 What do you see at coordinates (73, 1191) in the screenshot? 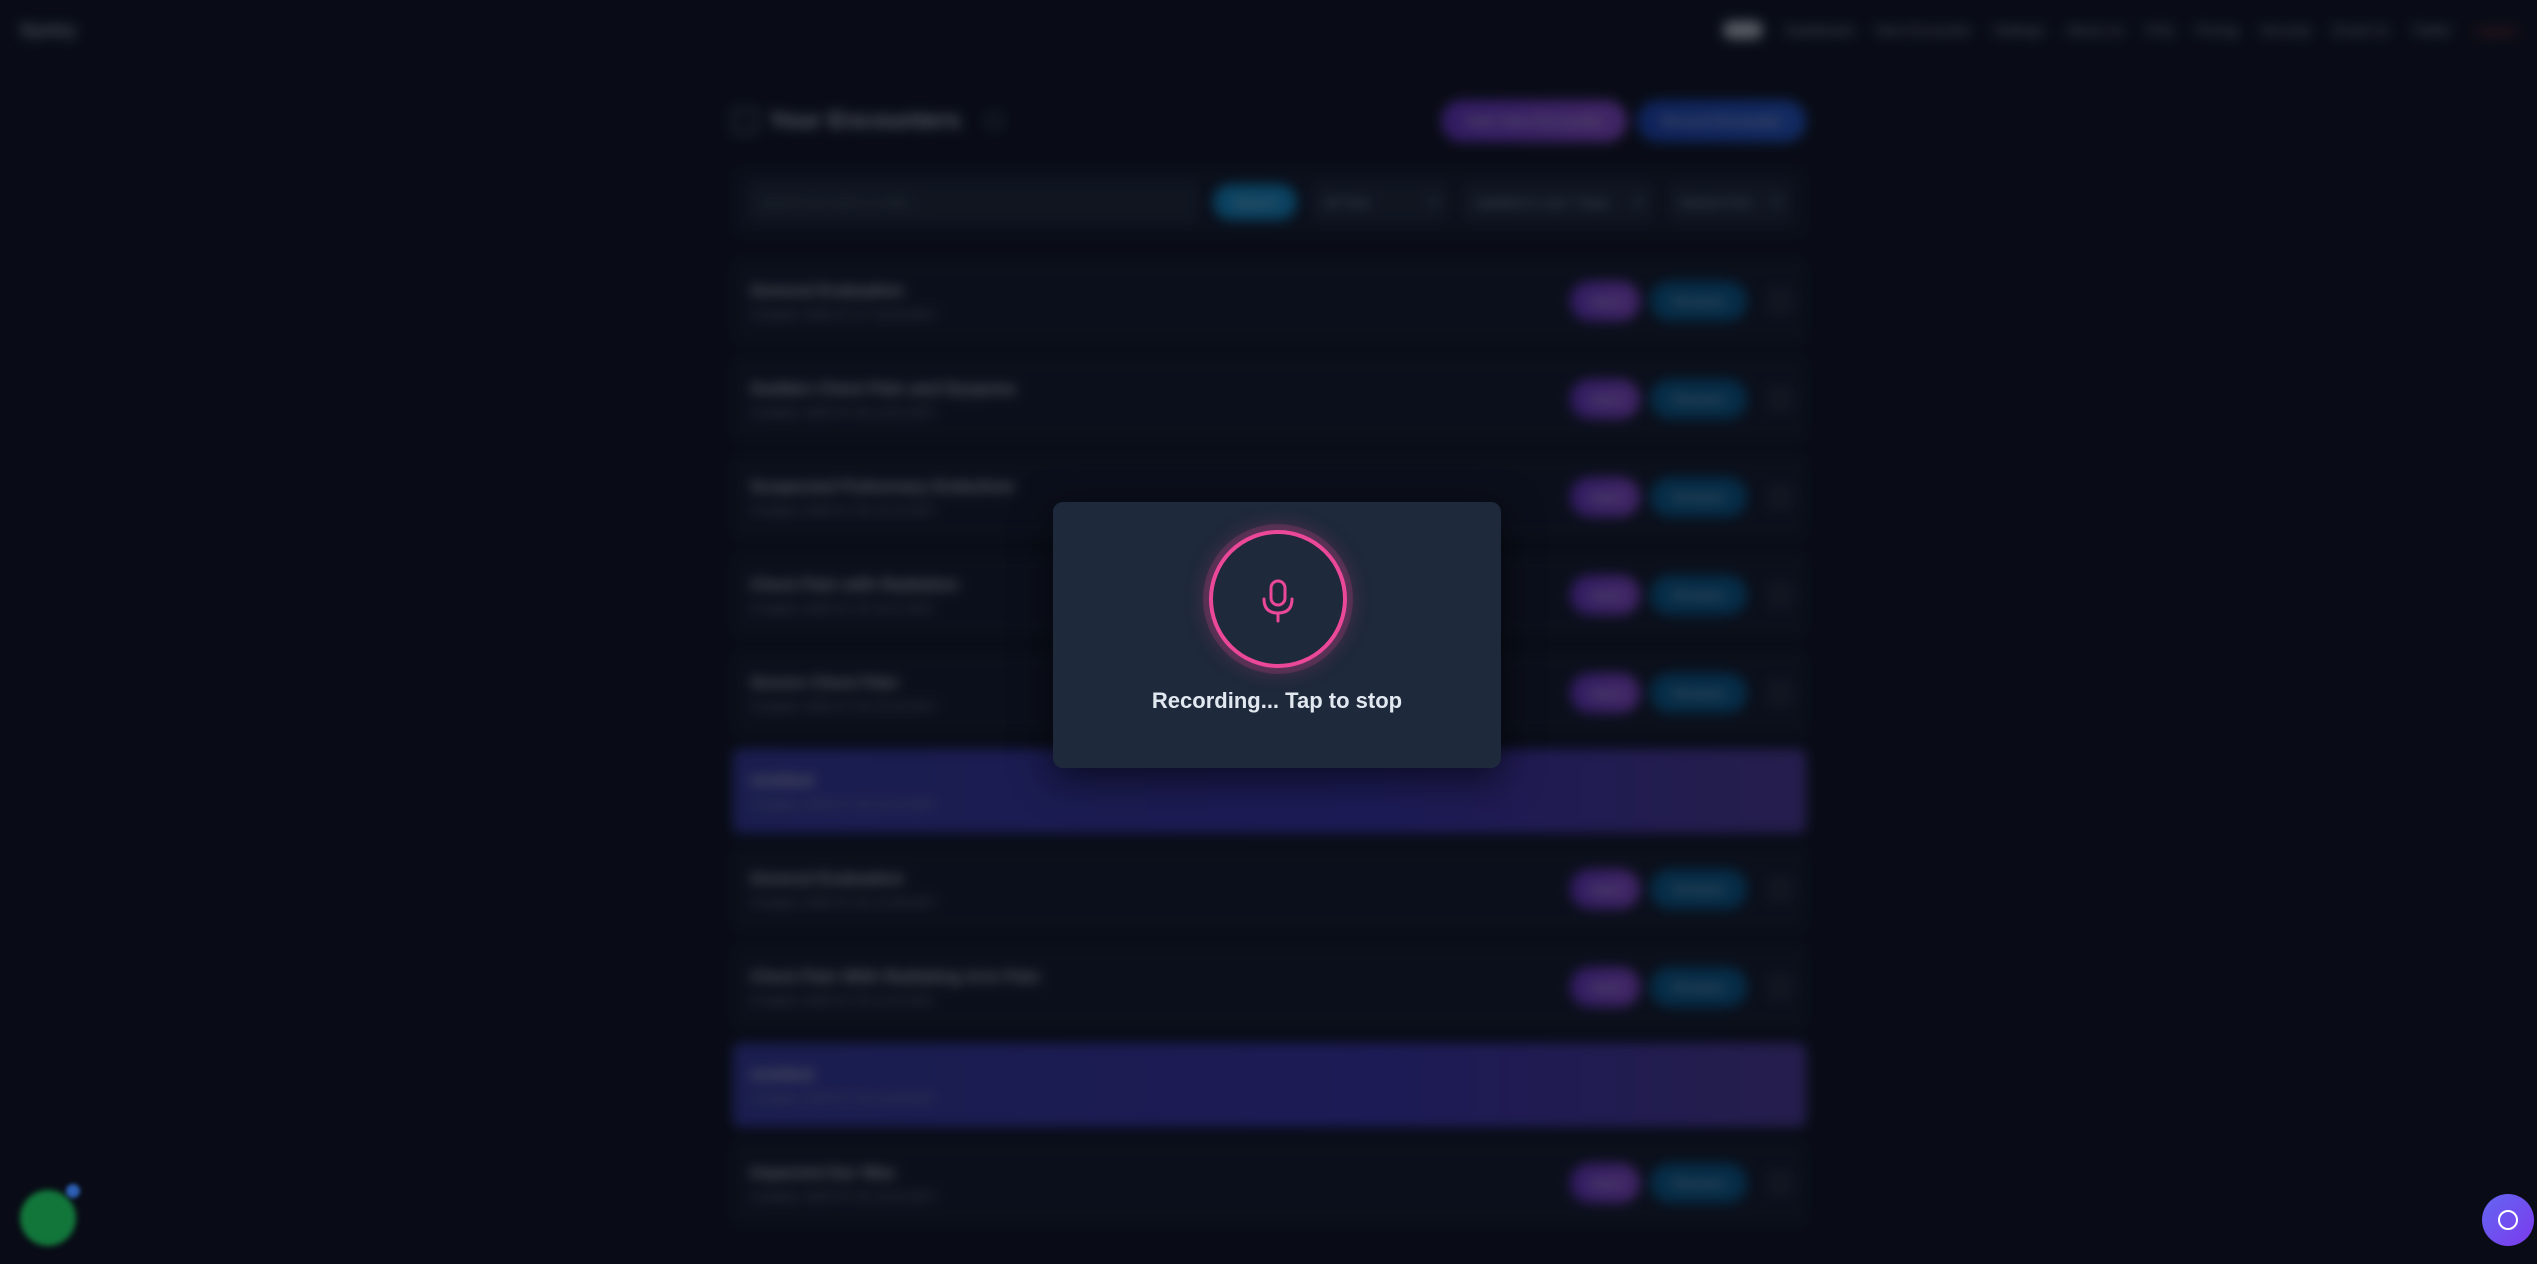
I see `notification-badge` at bounding box center [73, 1191].